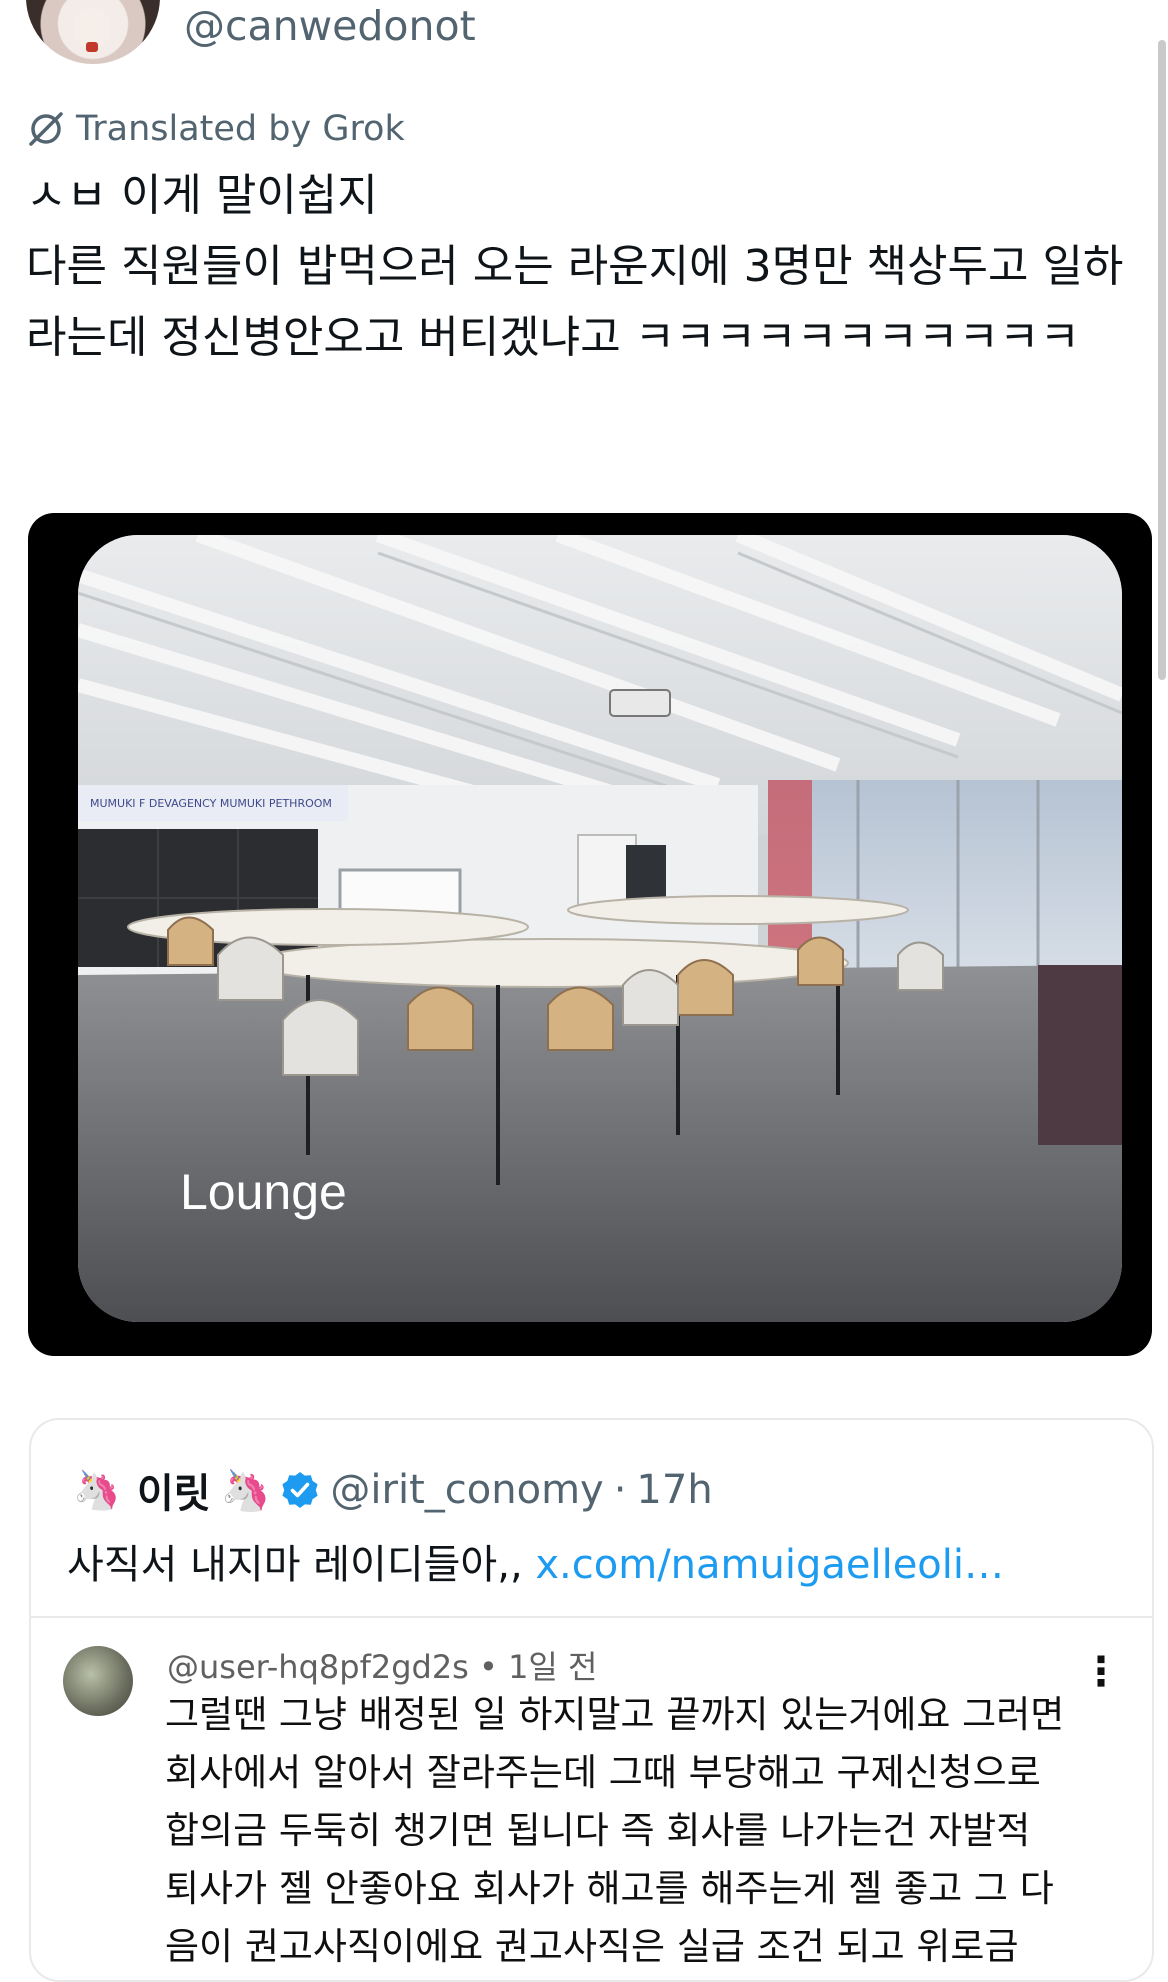 This screenshot has height=1982, width=1168. I want to click on photo-caption: Lounge, so click(263, 1192).